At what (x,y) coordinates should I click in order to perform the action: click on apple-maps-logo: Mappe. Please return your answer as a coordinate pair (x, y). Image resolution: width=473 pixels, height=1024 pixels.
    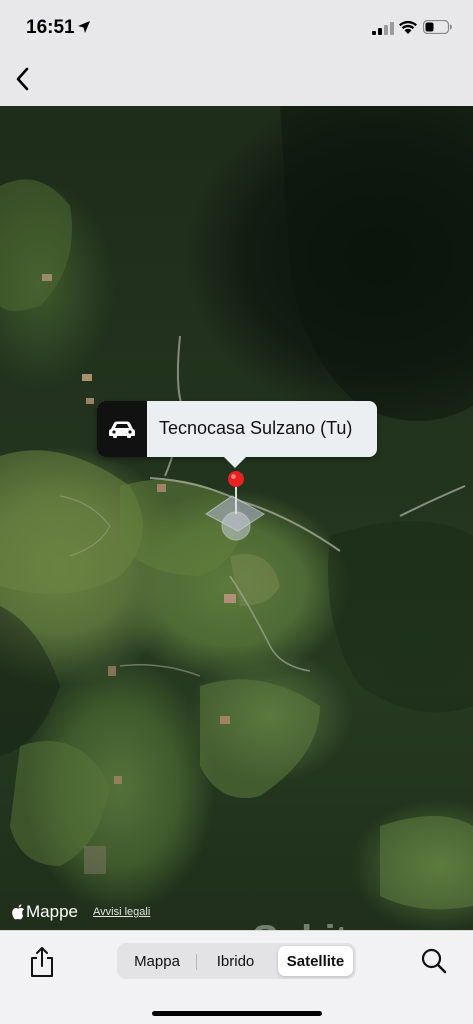
    Looking at the image, I should click on (44, 912).